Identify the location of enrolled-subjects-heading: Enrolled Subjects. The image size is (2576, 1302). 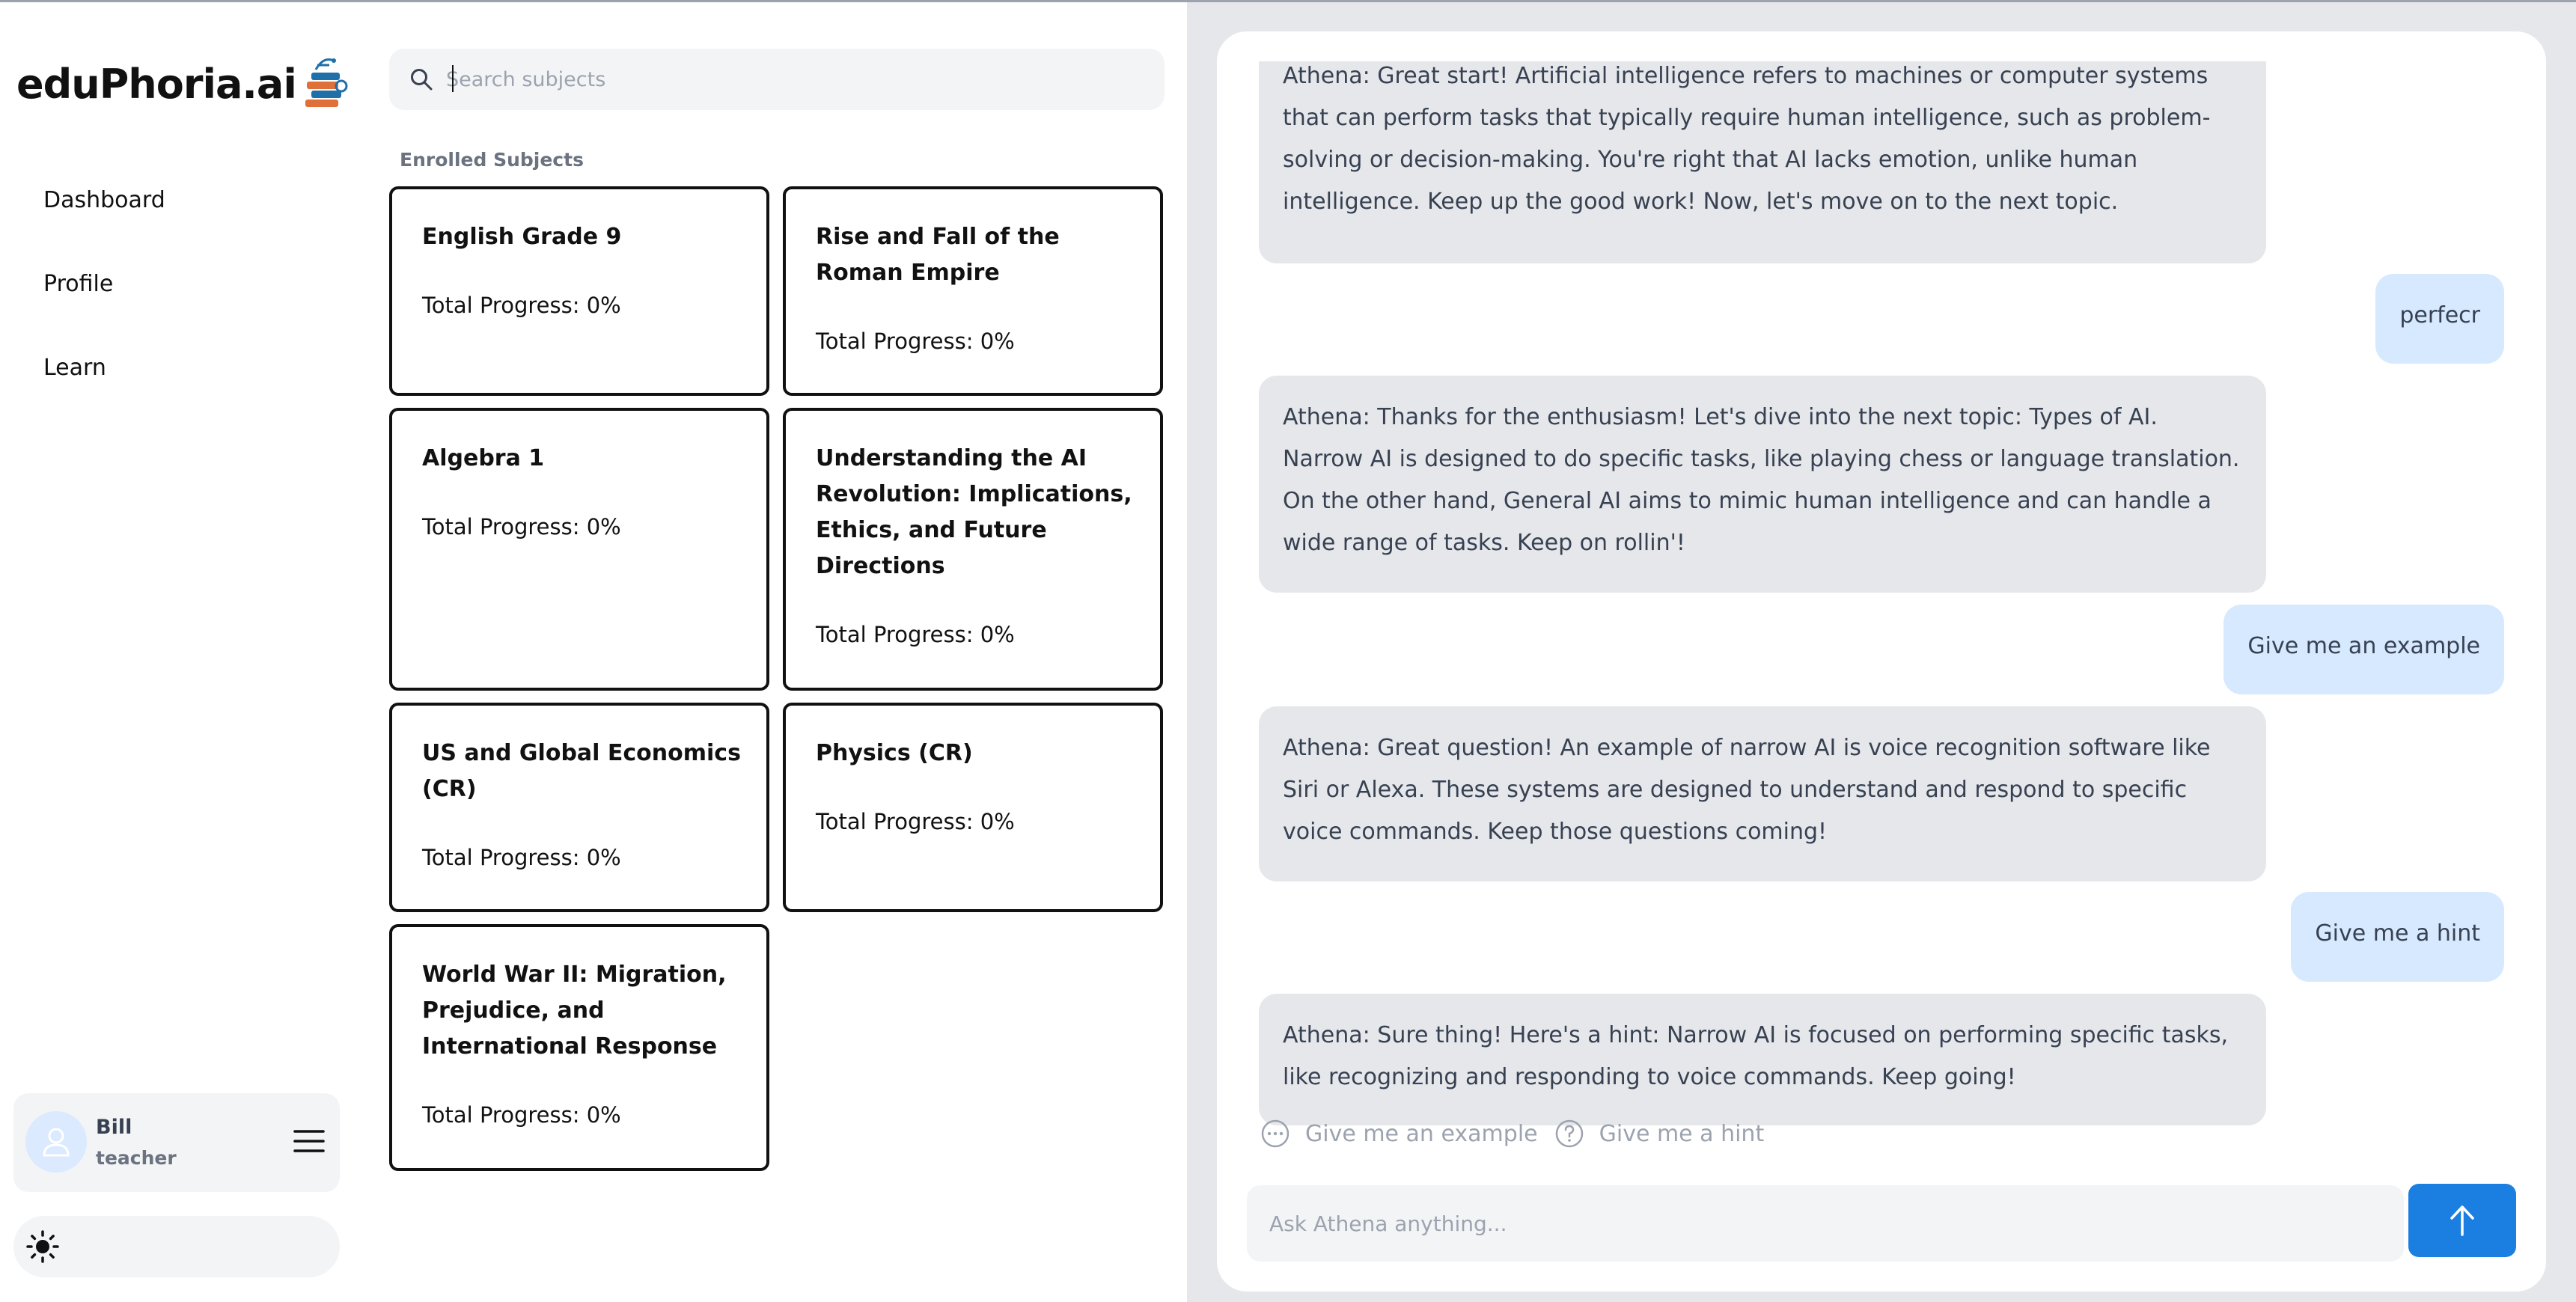
(492, 160).